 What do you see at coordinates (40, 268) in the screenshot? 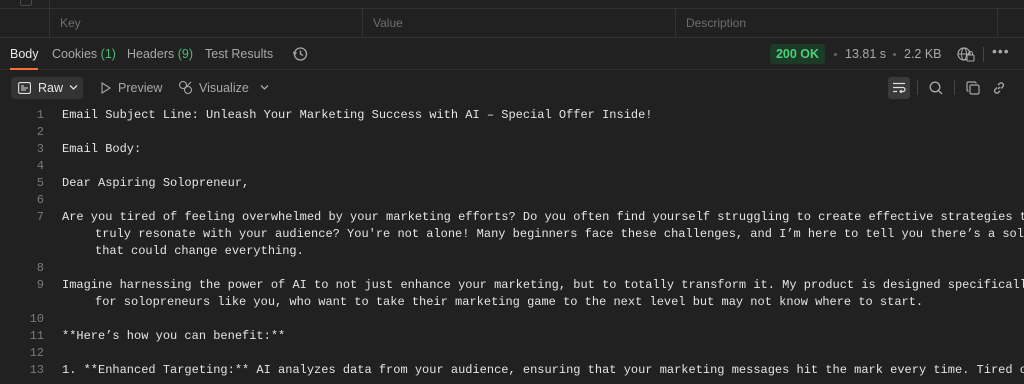
I see `line-number: 8` at bounding box center [40, 268].